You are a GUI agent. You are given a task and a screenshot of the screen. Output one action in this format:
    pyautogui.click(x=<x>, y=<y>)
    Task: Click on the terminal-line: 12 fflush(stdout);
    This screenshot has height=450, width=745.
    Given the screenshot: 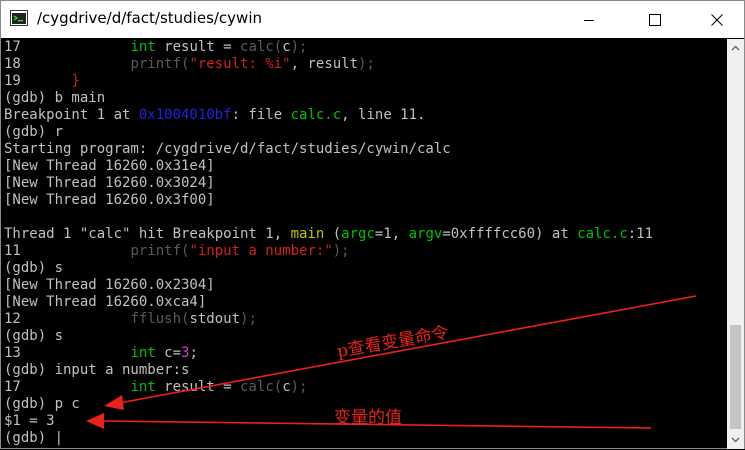 What is the action you would take?
    pyautogui.click(x=365, y=319)
    